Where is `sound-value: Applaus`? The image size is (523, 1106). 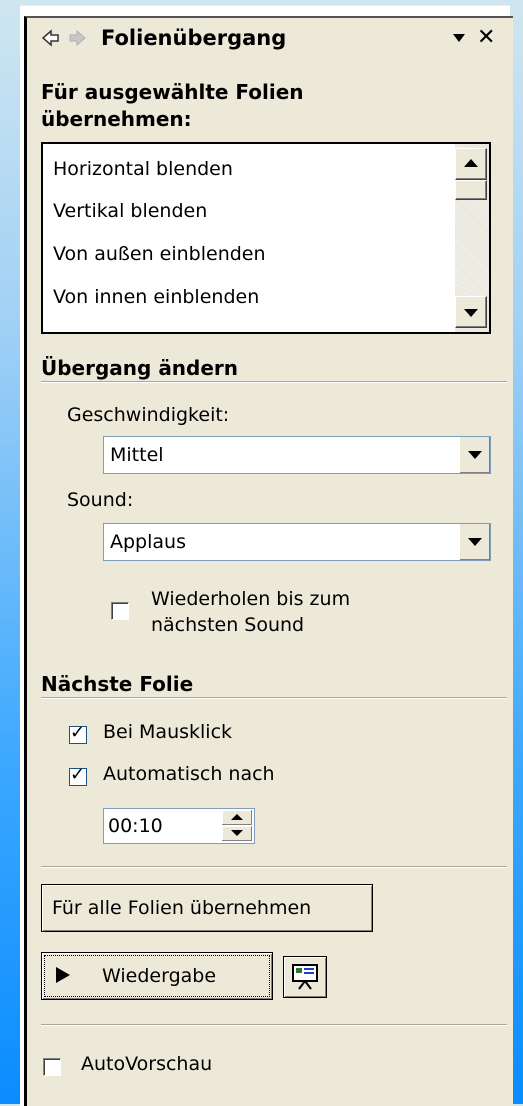 sound-value: Applaus is located at coordinates (148, 542).